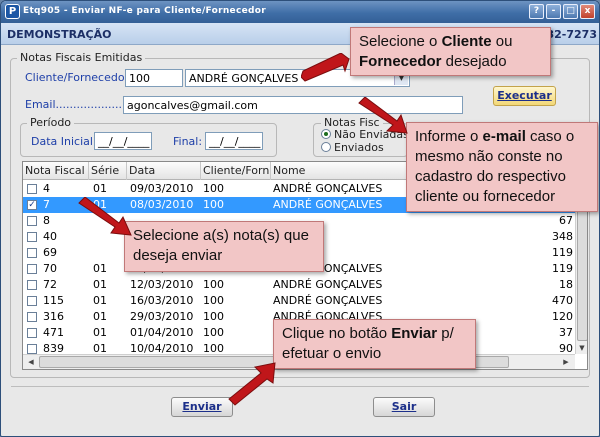 The image size is (600, 437). I want to click on help-icon: ?, so click(536, 11).